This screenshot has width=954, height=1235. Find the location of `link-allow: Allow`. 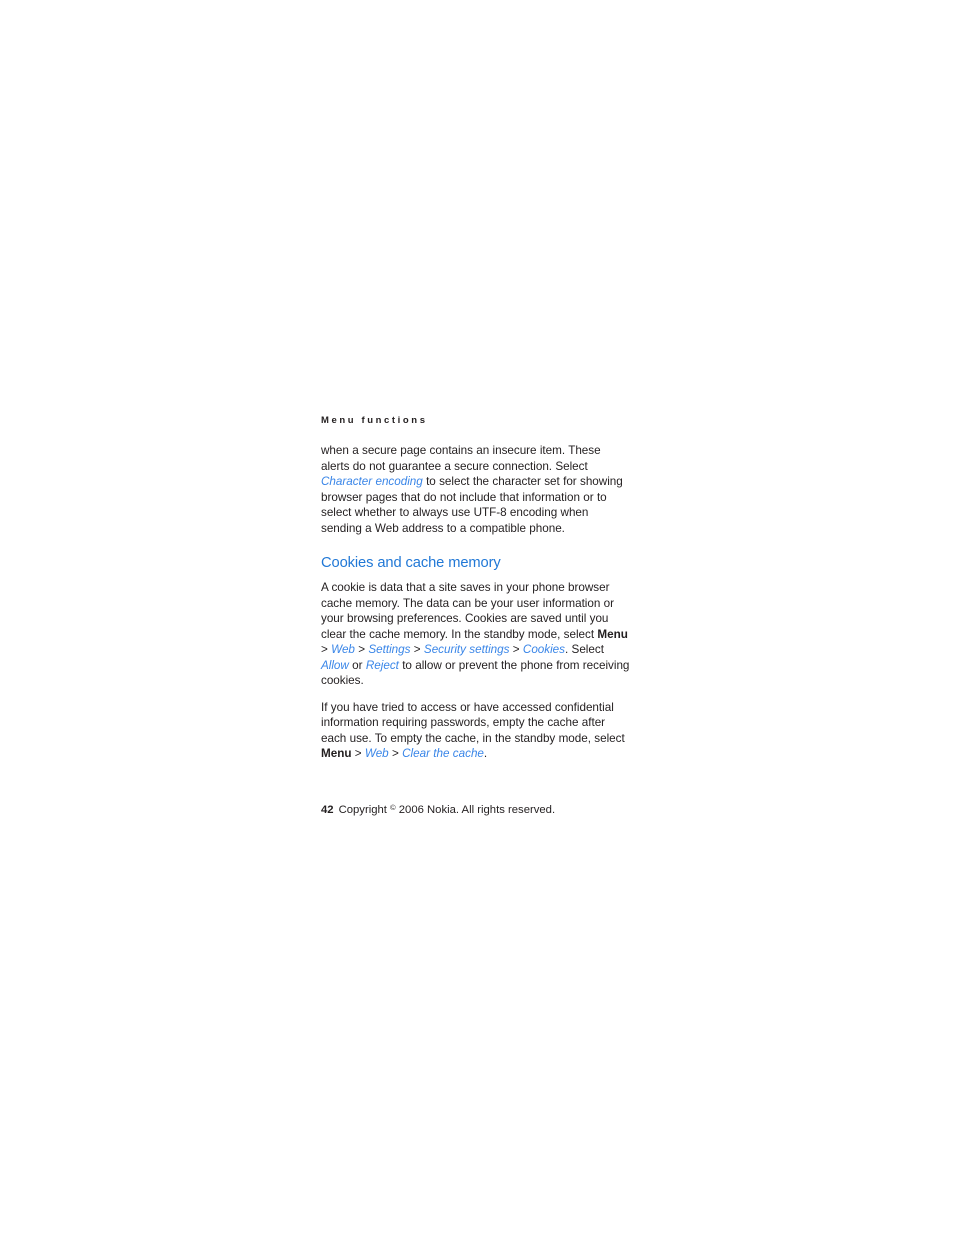

link-allow: Allow is located at coordinates (335, 665).